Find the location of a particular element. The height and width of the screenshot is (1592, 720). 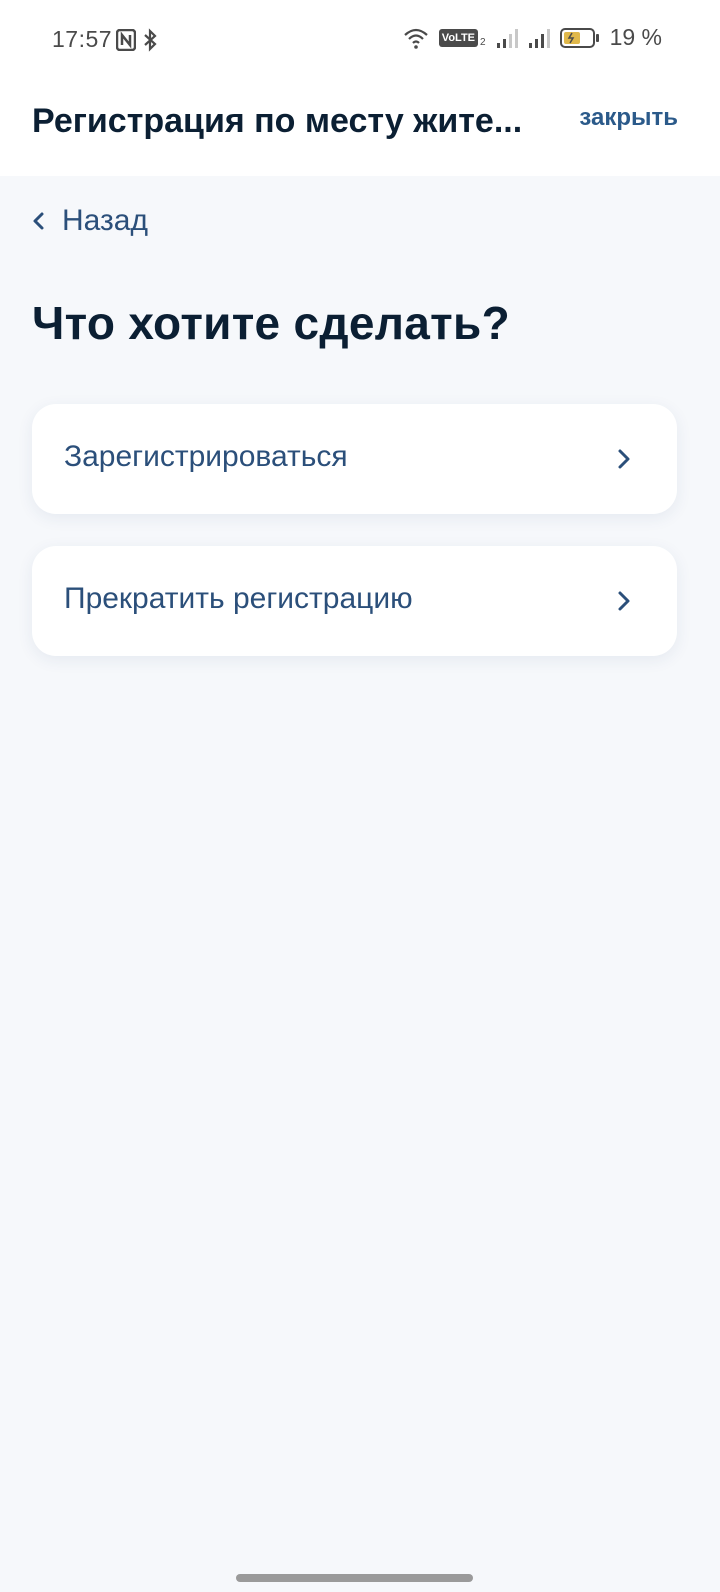

app-header: Регистрация по месту жите... закрыть is located at coordinates (360, 128).